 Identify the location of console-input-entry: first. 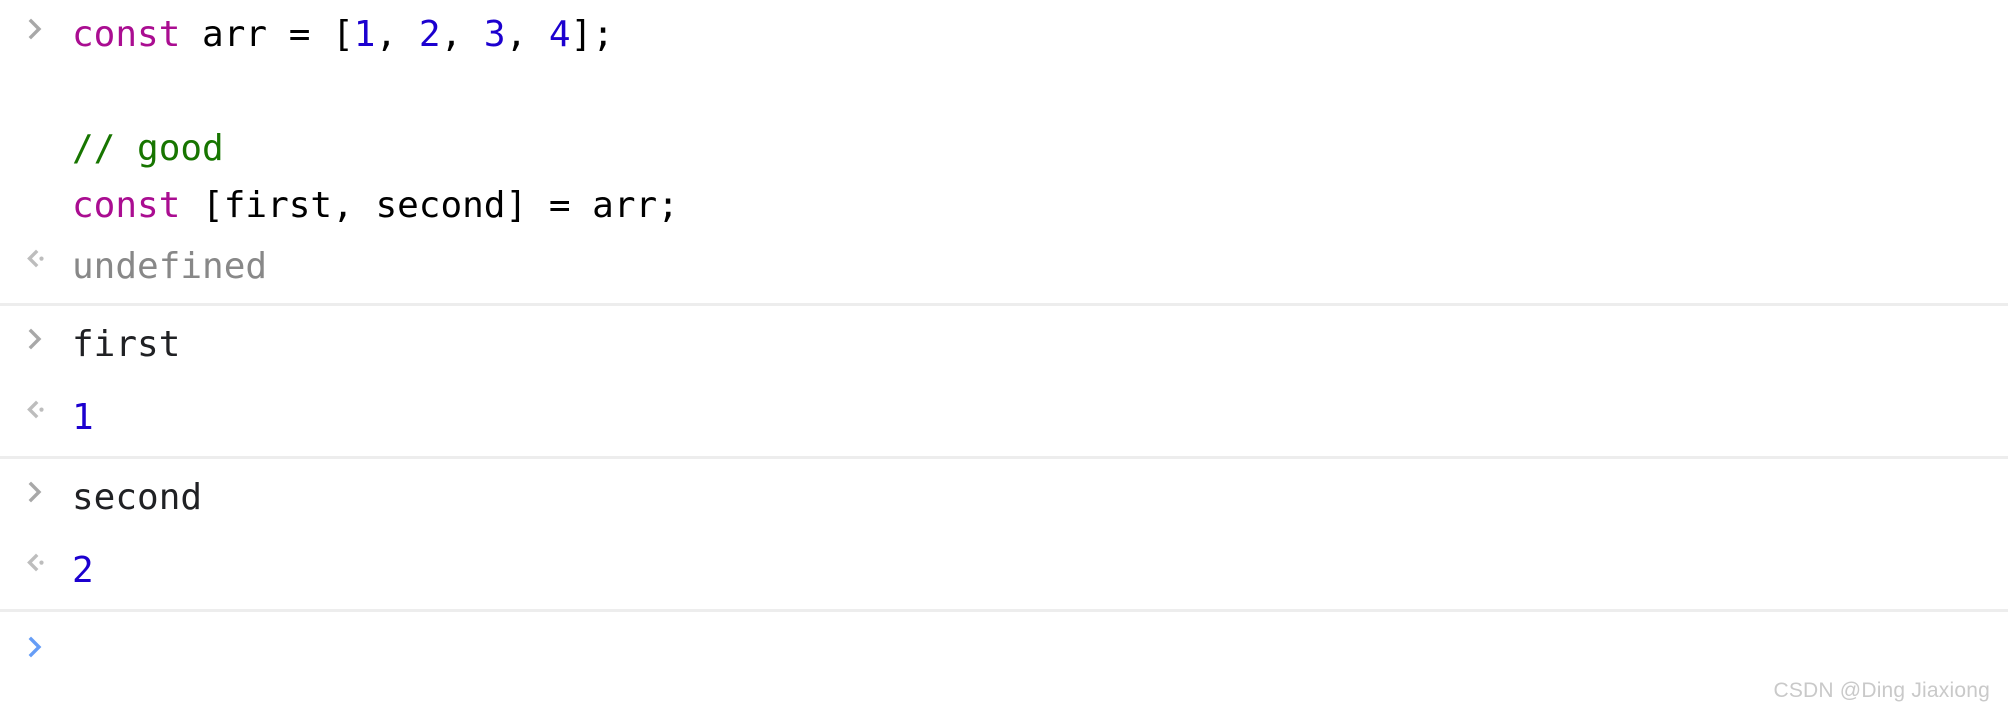
(1004, 342).